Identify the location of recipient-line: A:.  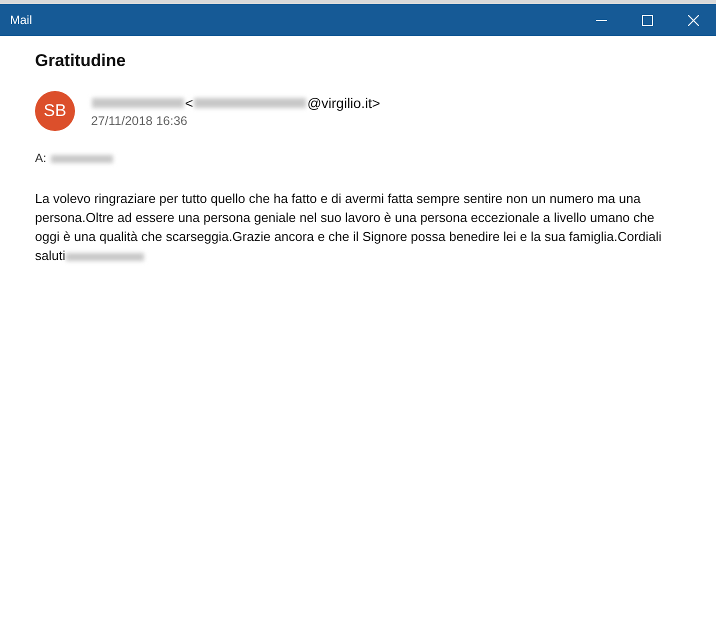
(358, 158).